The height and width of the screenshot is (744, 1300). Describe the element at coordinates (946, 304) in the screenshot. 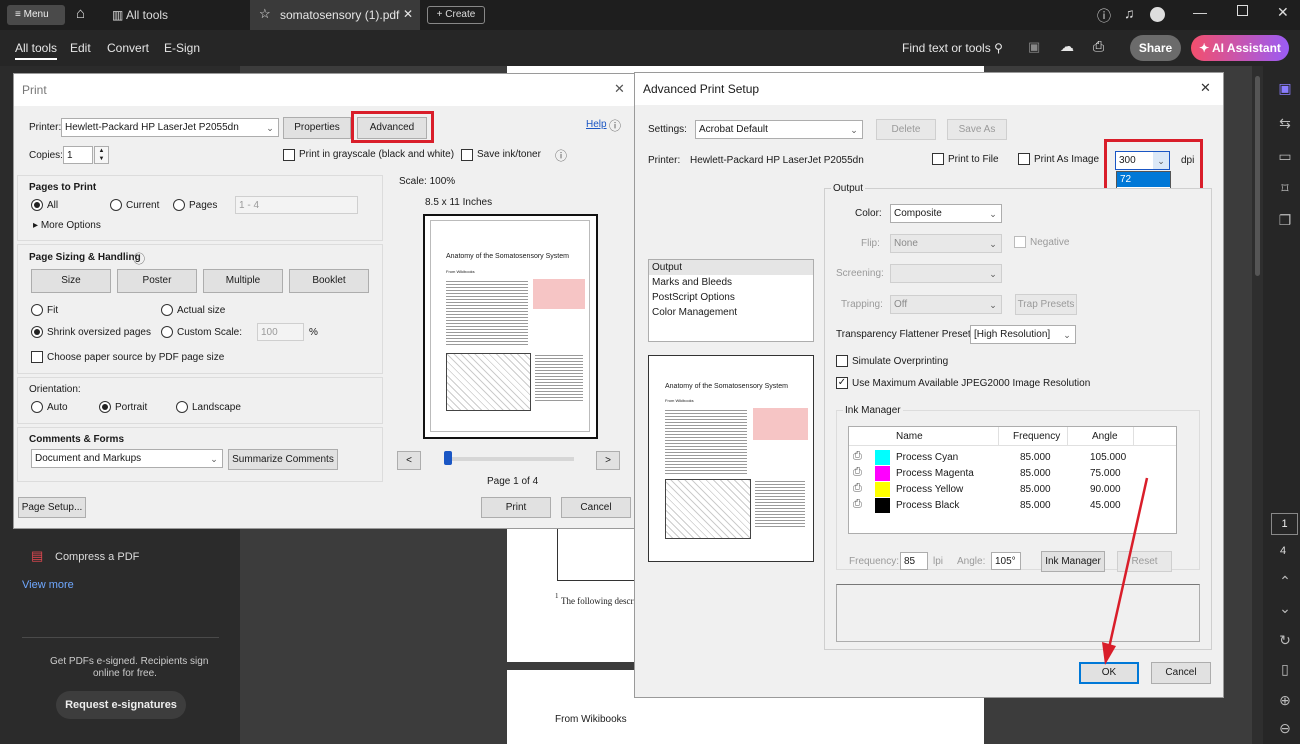

I see `trapping-select: Off ⌄` at that location.